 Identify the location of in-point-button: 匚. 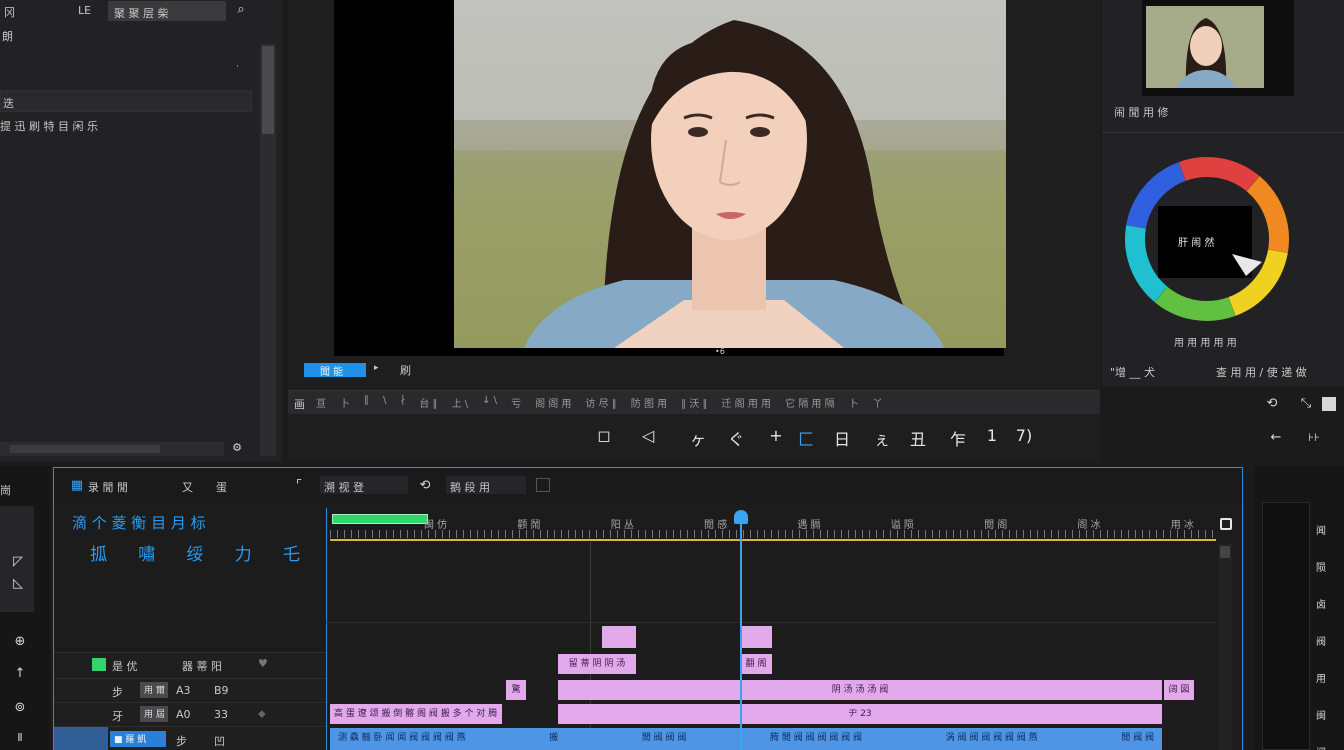
(806, 438).